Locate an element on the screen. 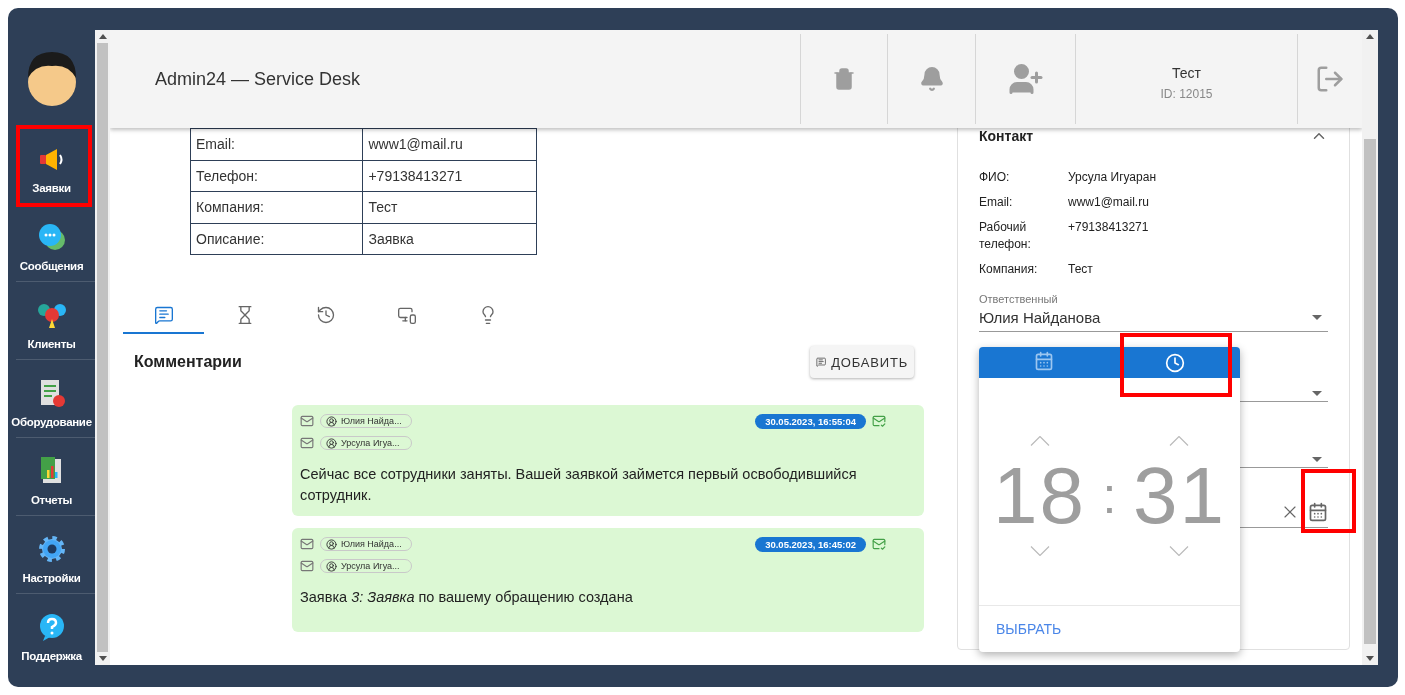 The image size is (1405, 695). nav-item: Заявки is located at coordinates (51, 164).